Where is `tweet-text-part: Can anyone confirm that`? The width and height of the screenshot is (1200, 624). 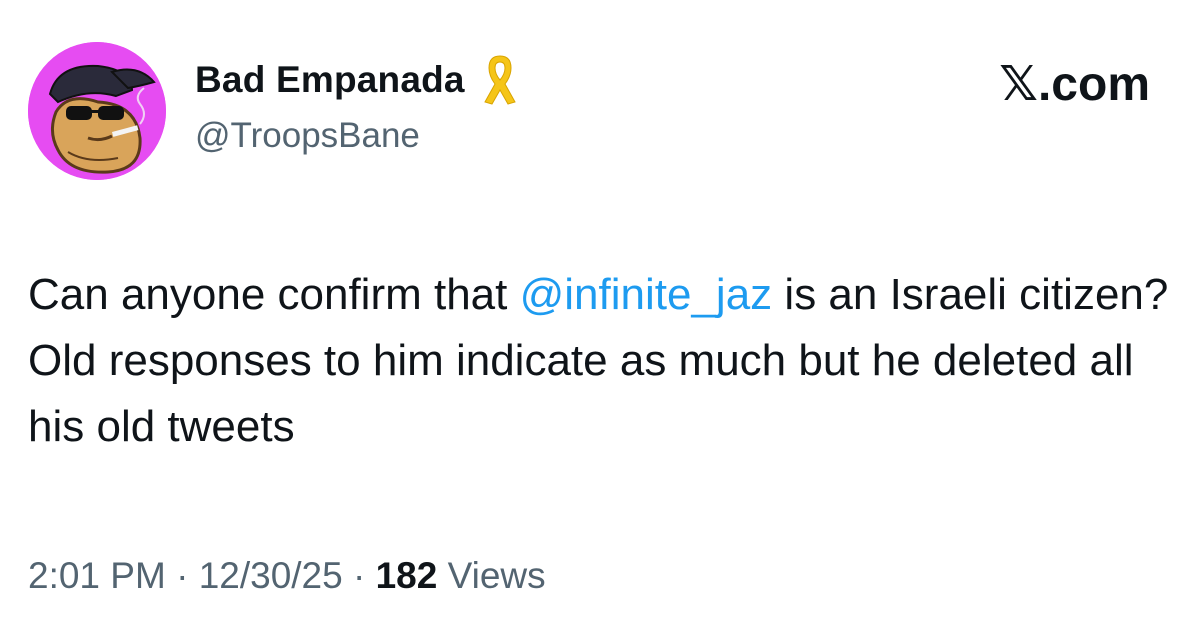 tweet-text-part: Can anyone confirm that is located at coordinates (274, 294).